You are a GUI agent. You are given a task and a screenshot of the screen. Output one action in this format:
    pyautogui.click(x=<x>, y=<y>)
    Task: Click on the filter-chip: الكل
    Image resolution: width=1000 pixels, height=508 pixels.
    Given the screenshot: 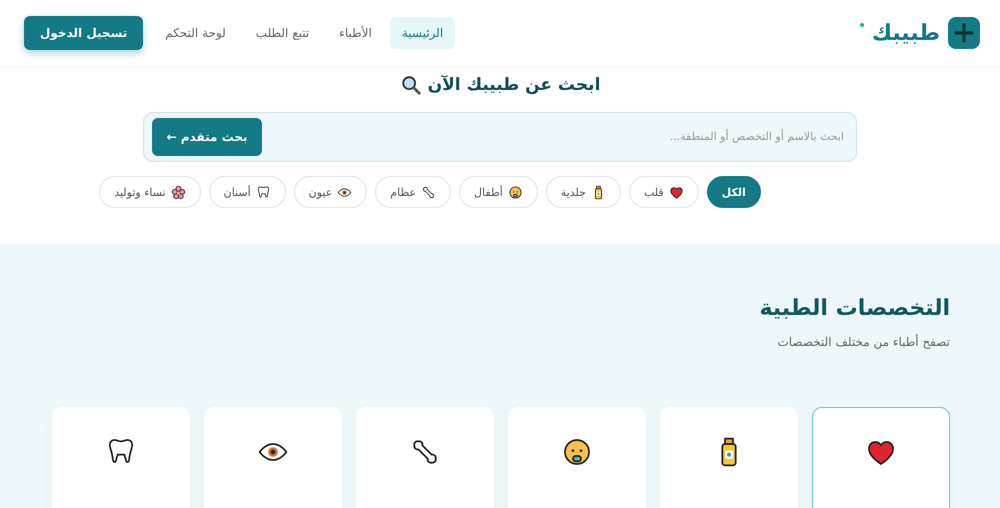 What is the action you would take?
    pyautogui.click(x=733, y=192)
    